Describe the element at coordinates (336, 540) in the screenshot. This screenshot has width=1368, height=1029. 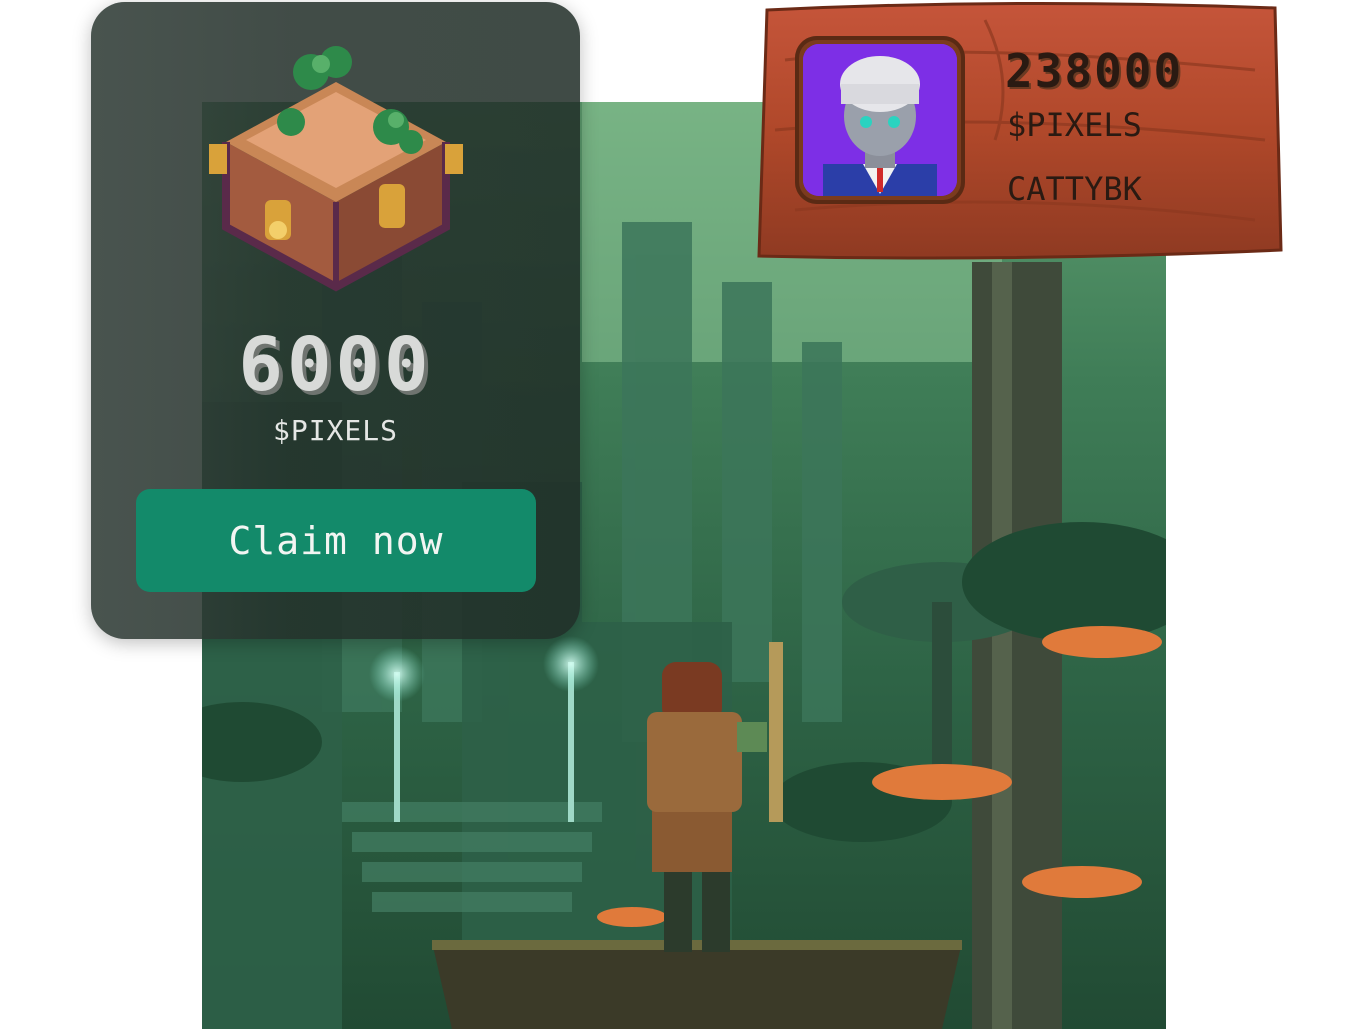
I see `claim-now-button: Claim now` at that location.